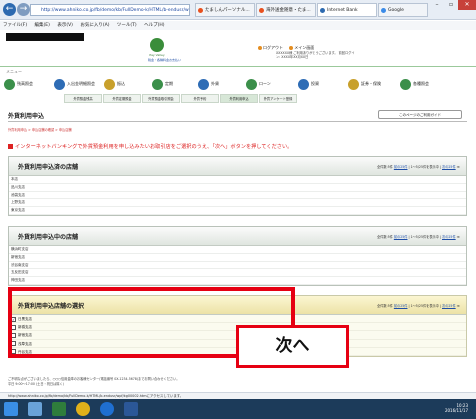  Describe the element at coordinates (238, 66) in the screenshot. I see `header-divider` at that location.